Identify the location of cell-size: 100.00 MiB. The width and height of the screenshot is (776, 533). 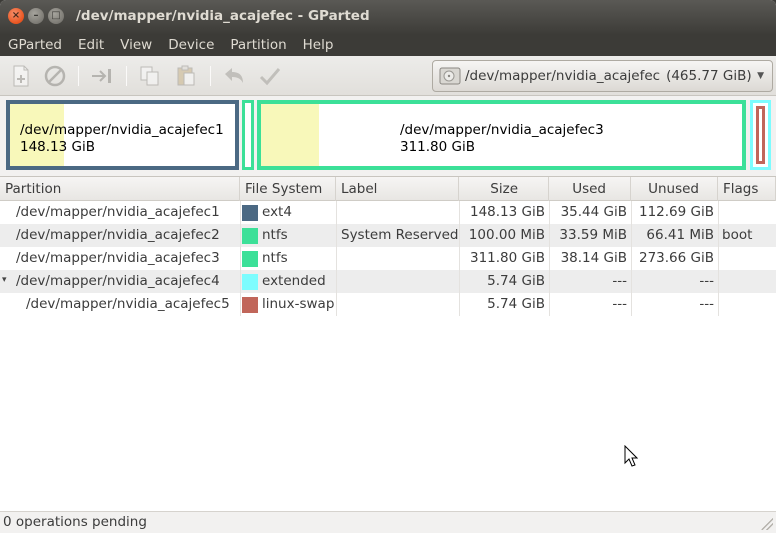
(506, 235).